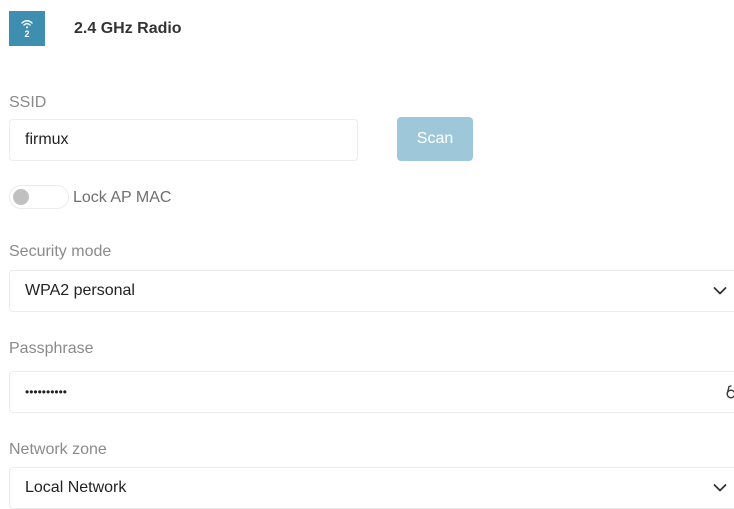 This screenshot has width=734, height=509. What do you see at coordinates (730, 392) in the screenshot?
I see `glasses-icon` at bounding box center [730, 392].